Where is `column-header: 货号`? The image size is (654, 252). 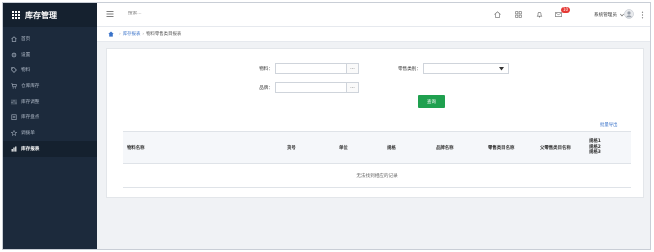 column-header: 货号 is located at coordinates (309, 148).